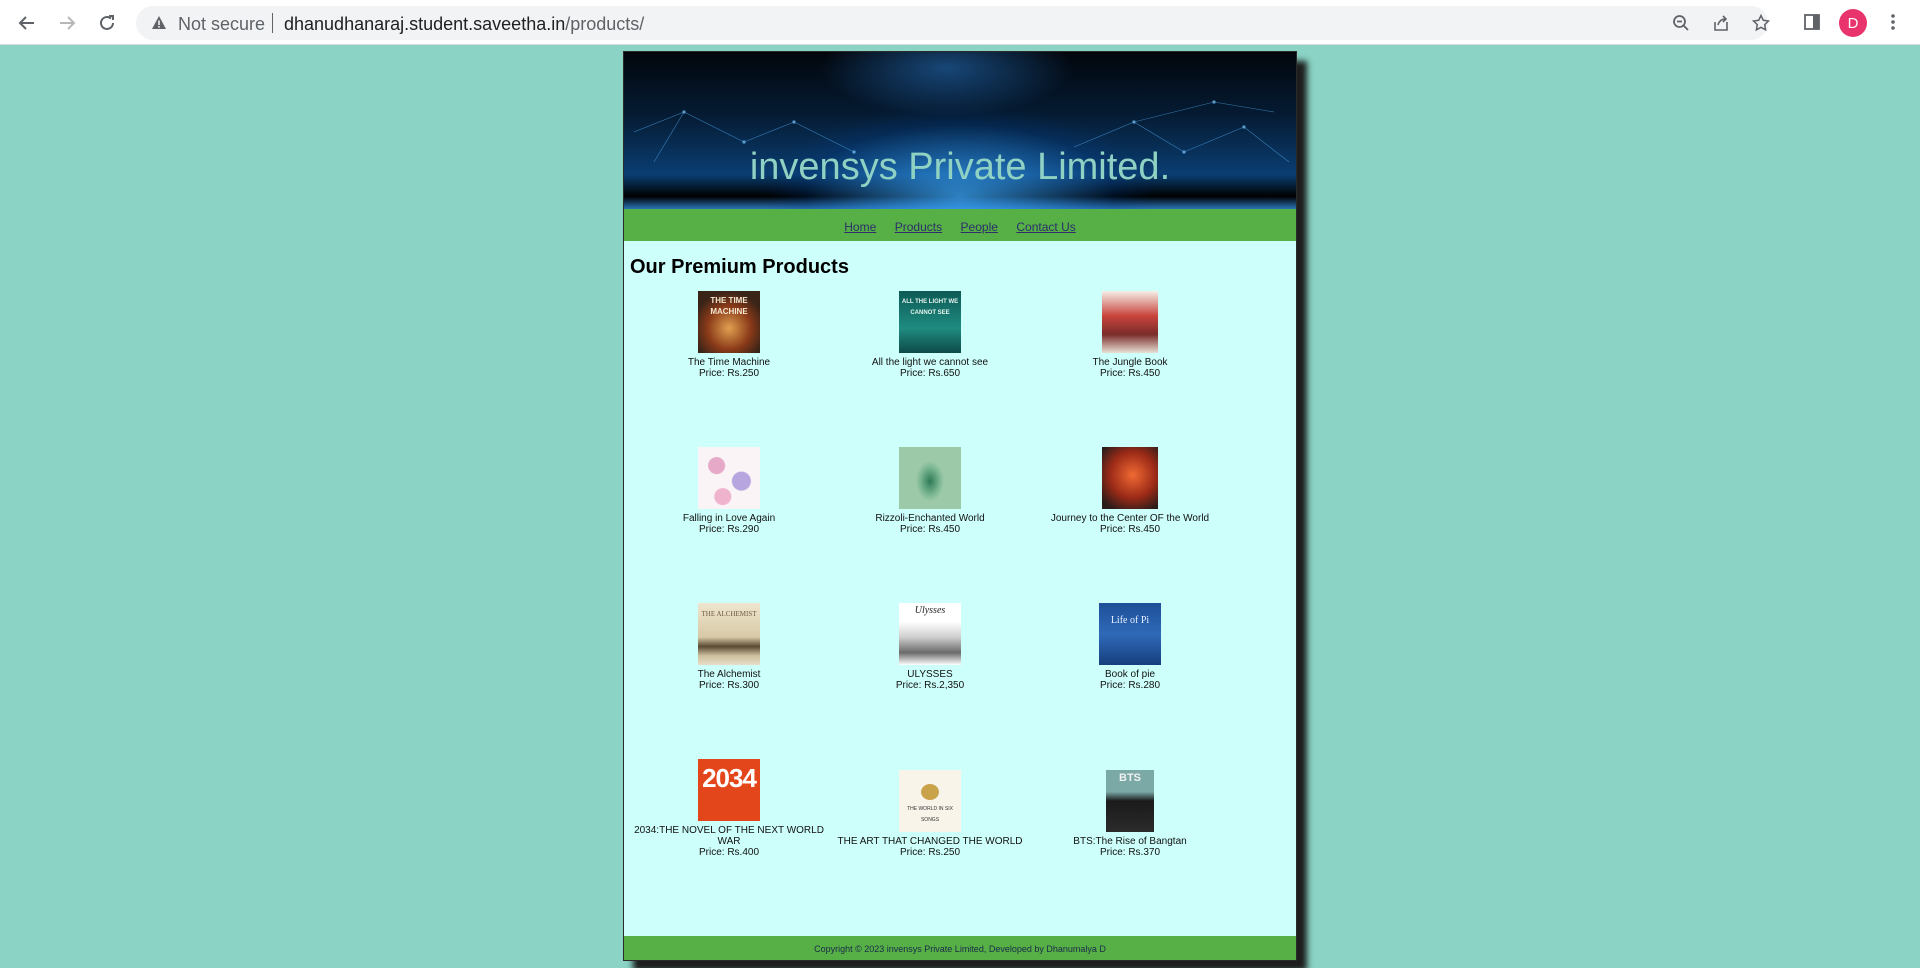  What do you see at coordinates (1853, 23) in the screenshot?
I see `profile-avatar: D` at bounding box center [1853, 23].